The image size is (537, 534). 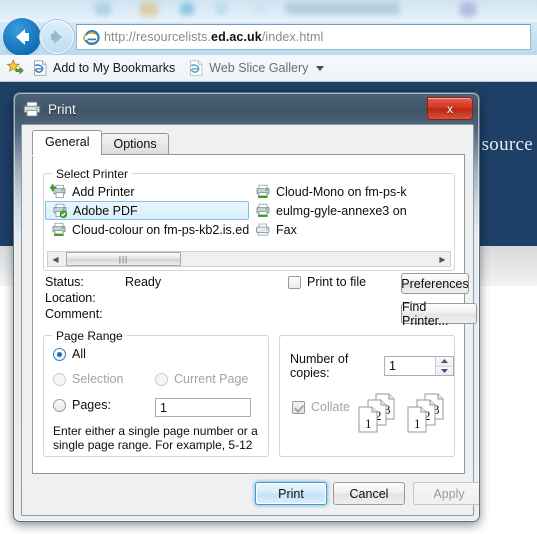 I want to click on address-bar: http://resourcelists.ed.ac.uk/index.html, so click(x=303, y=37).